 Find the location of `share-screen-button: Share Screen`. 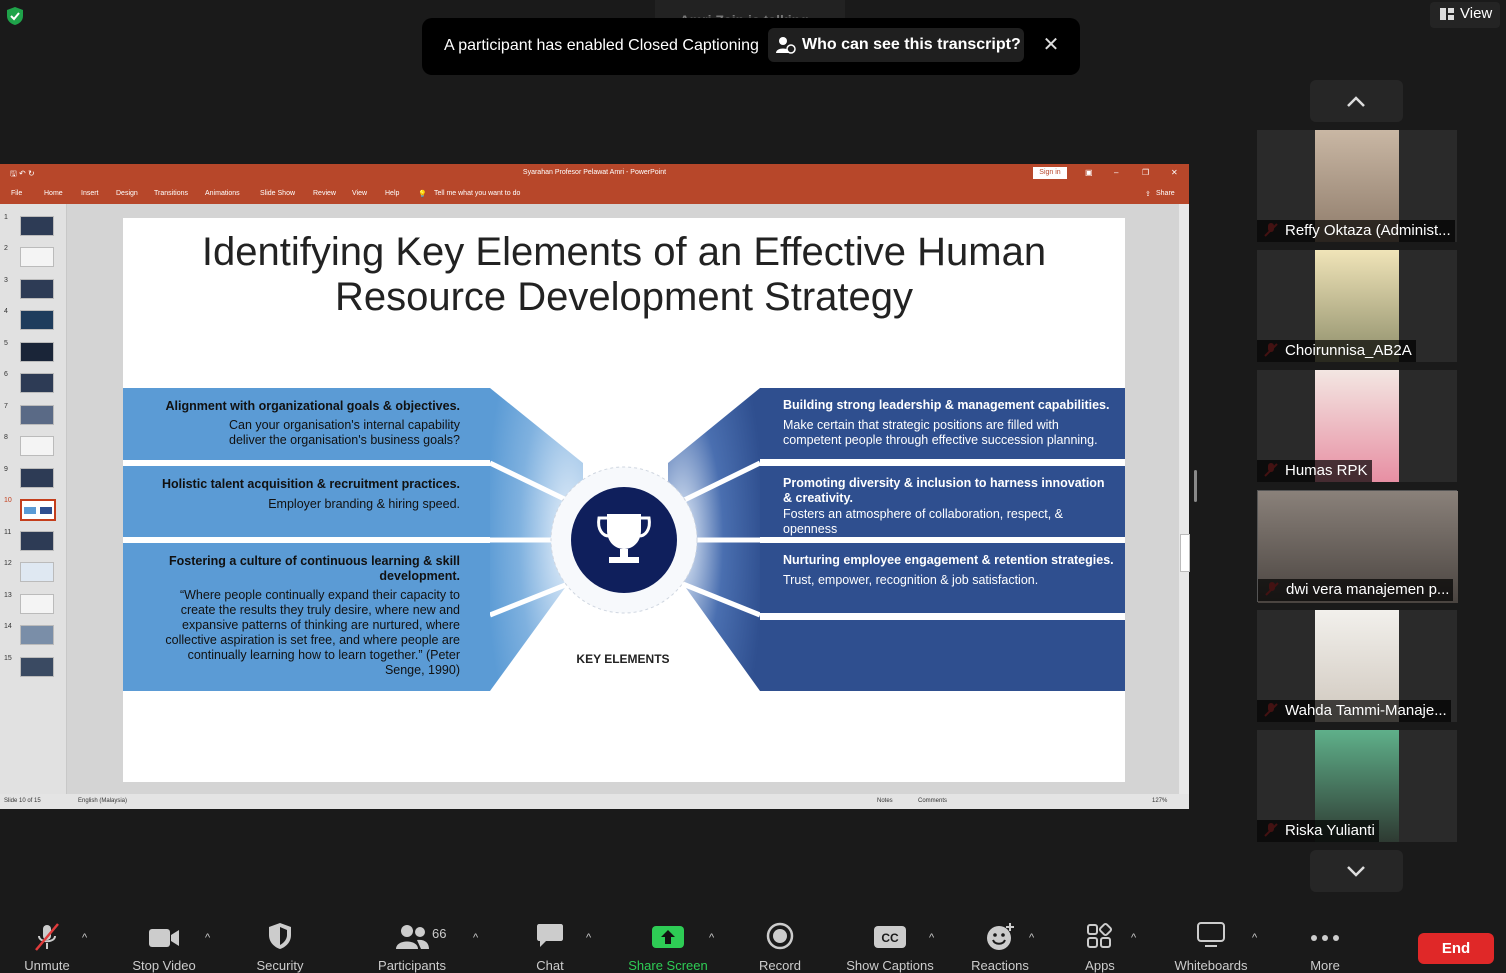

share-screen-button: Share Screen is located at coordinates (668, 941).